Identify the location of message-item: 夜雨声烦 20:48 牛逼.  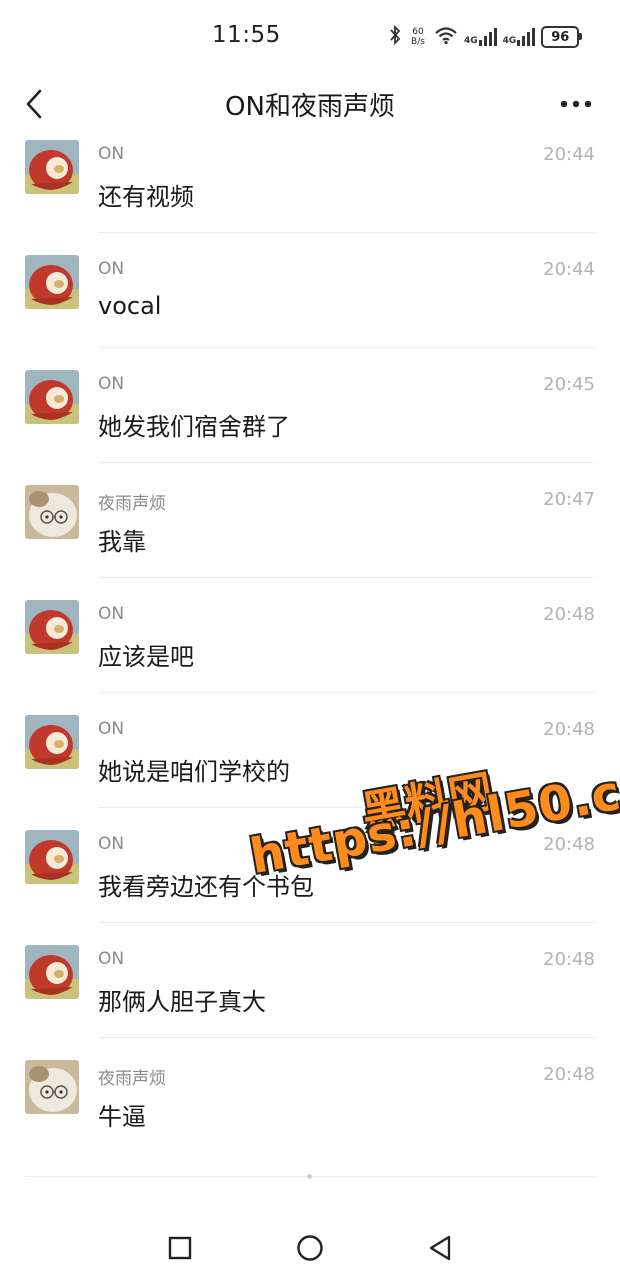
(310, 1113).